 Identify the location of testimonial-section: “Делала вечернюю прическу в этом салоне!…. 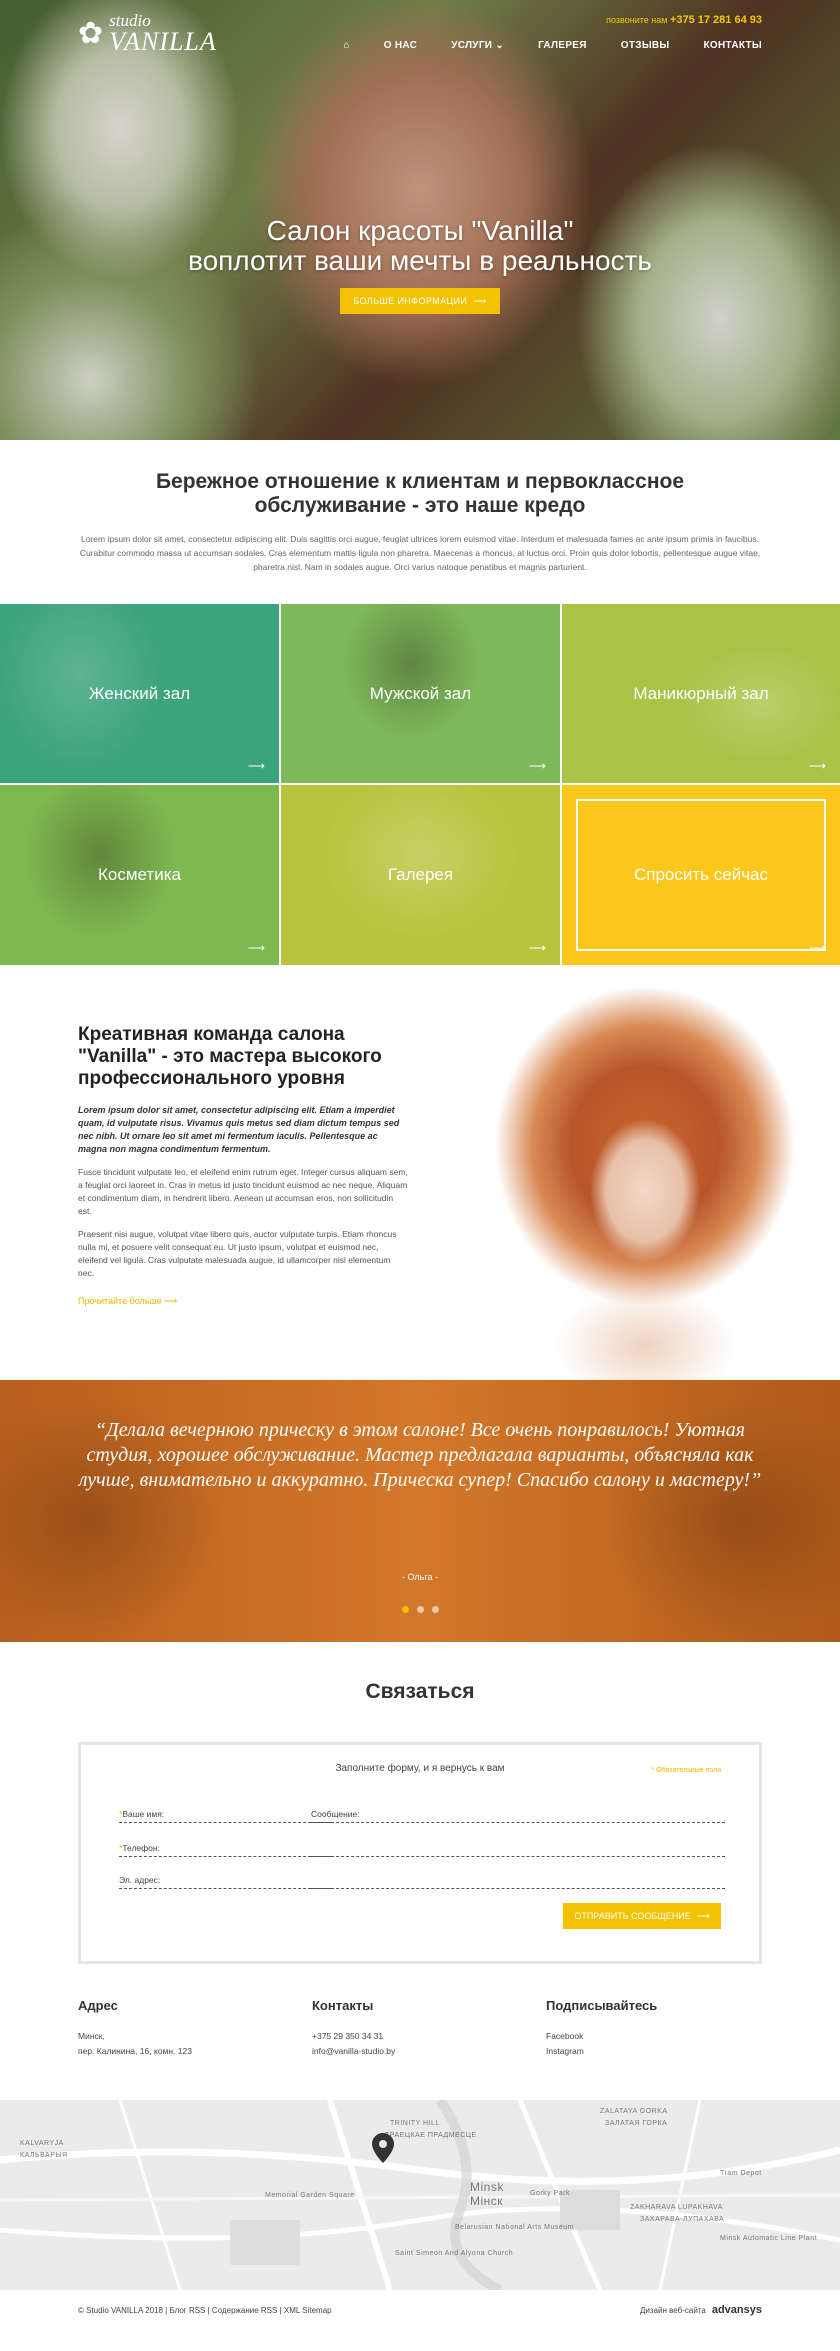
(420, 1511).